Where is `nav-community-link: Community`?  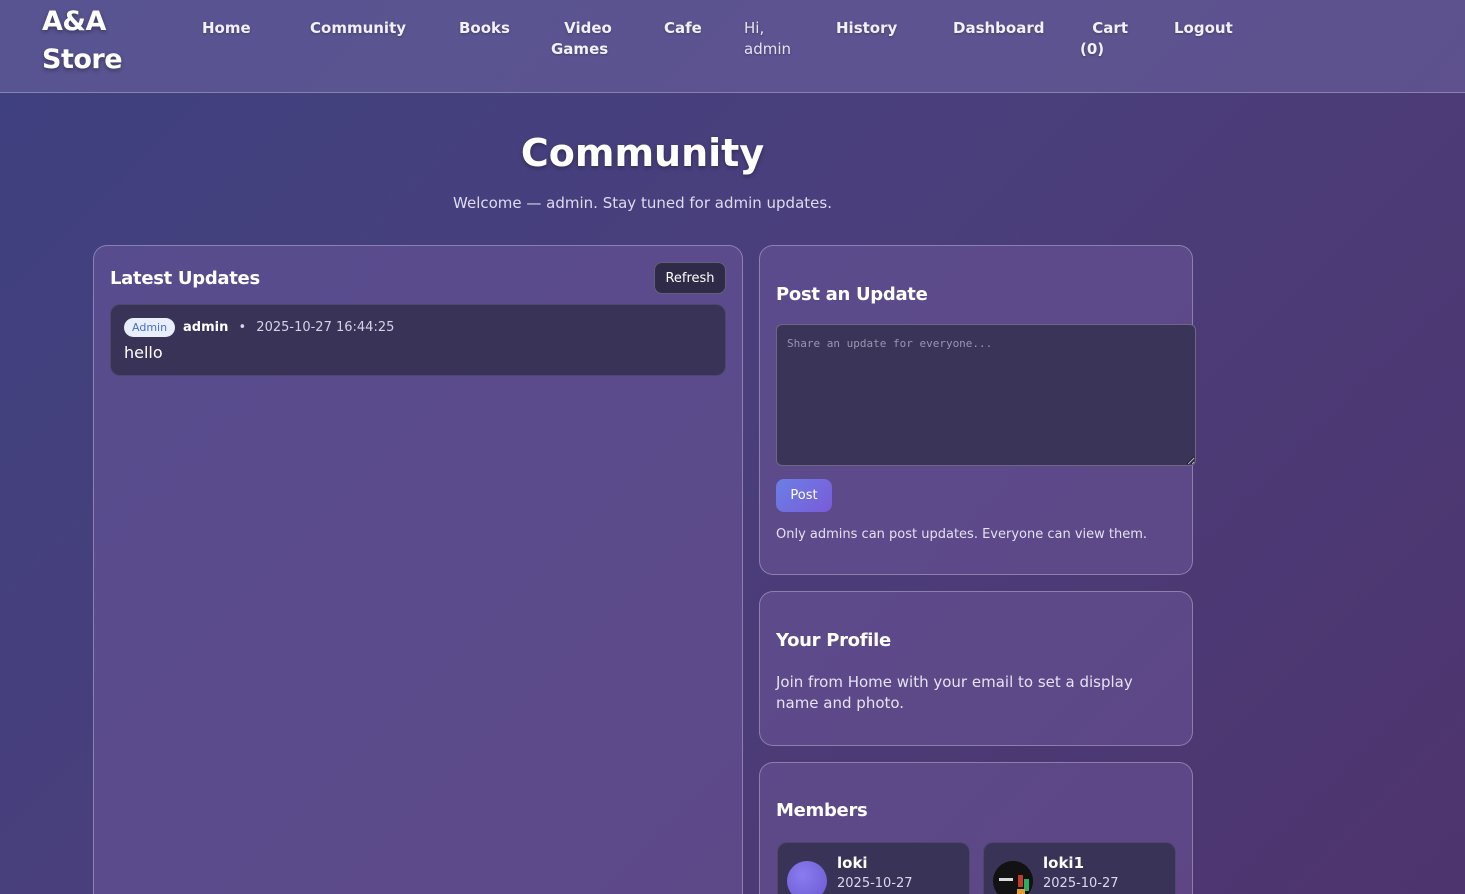
nav-community-link: Community is located at coordinates (358, 28).